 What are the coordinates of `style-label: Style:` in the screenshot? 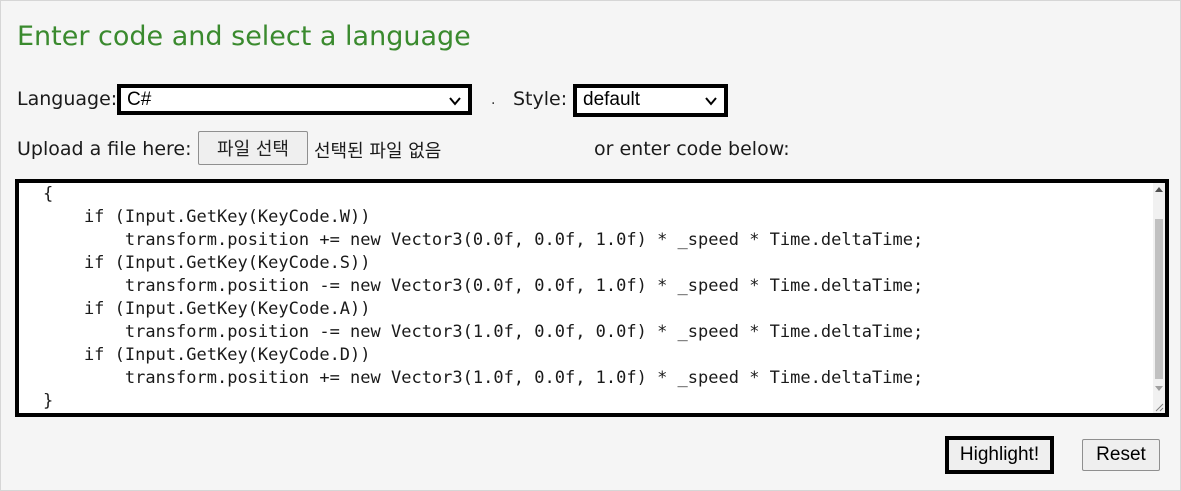 It's located at (540, 99).